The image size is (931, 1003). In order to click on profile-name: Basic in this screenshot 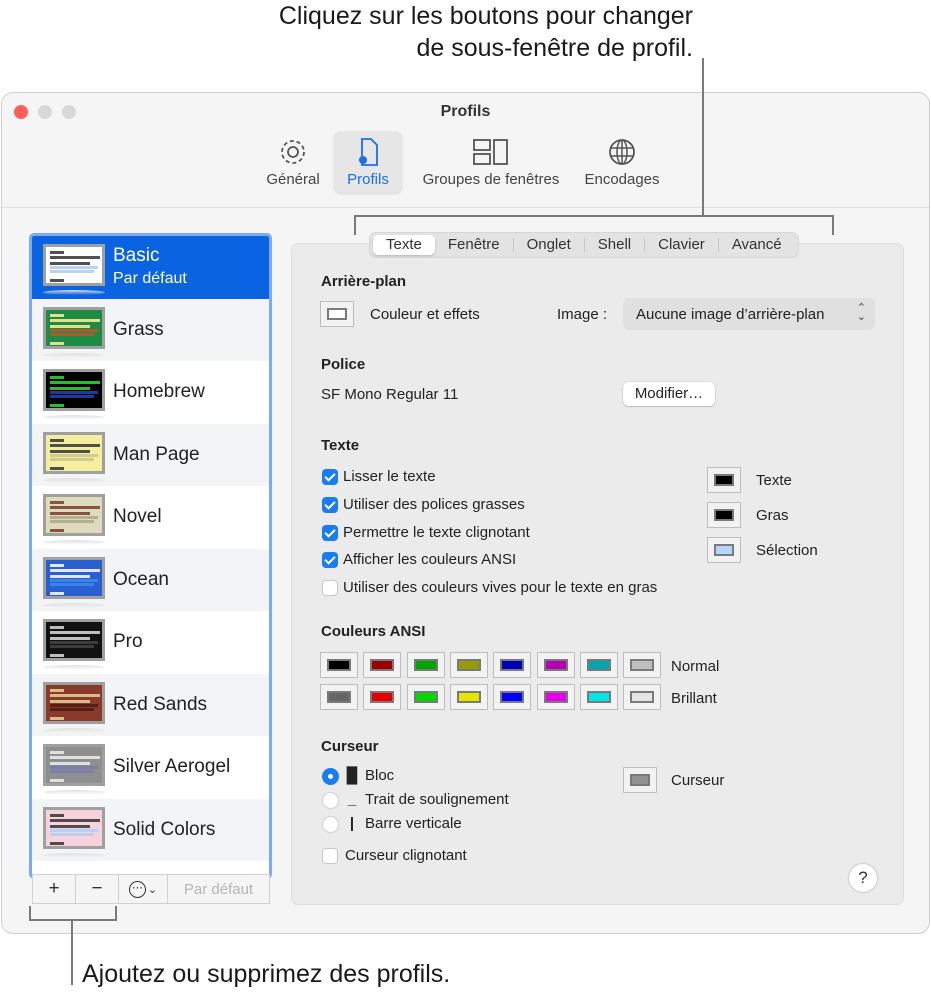, I will do `click(136, 255)`.